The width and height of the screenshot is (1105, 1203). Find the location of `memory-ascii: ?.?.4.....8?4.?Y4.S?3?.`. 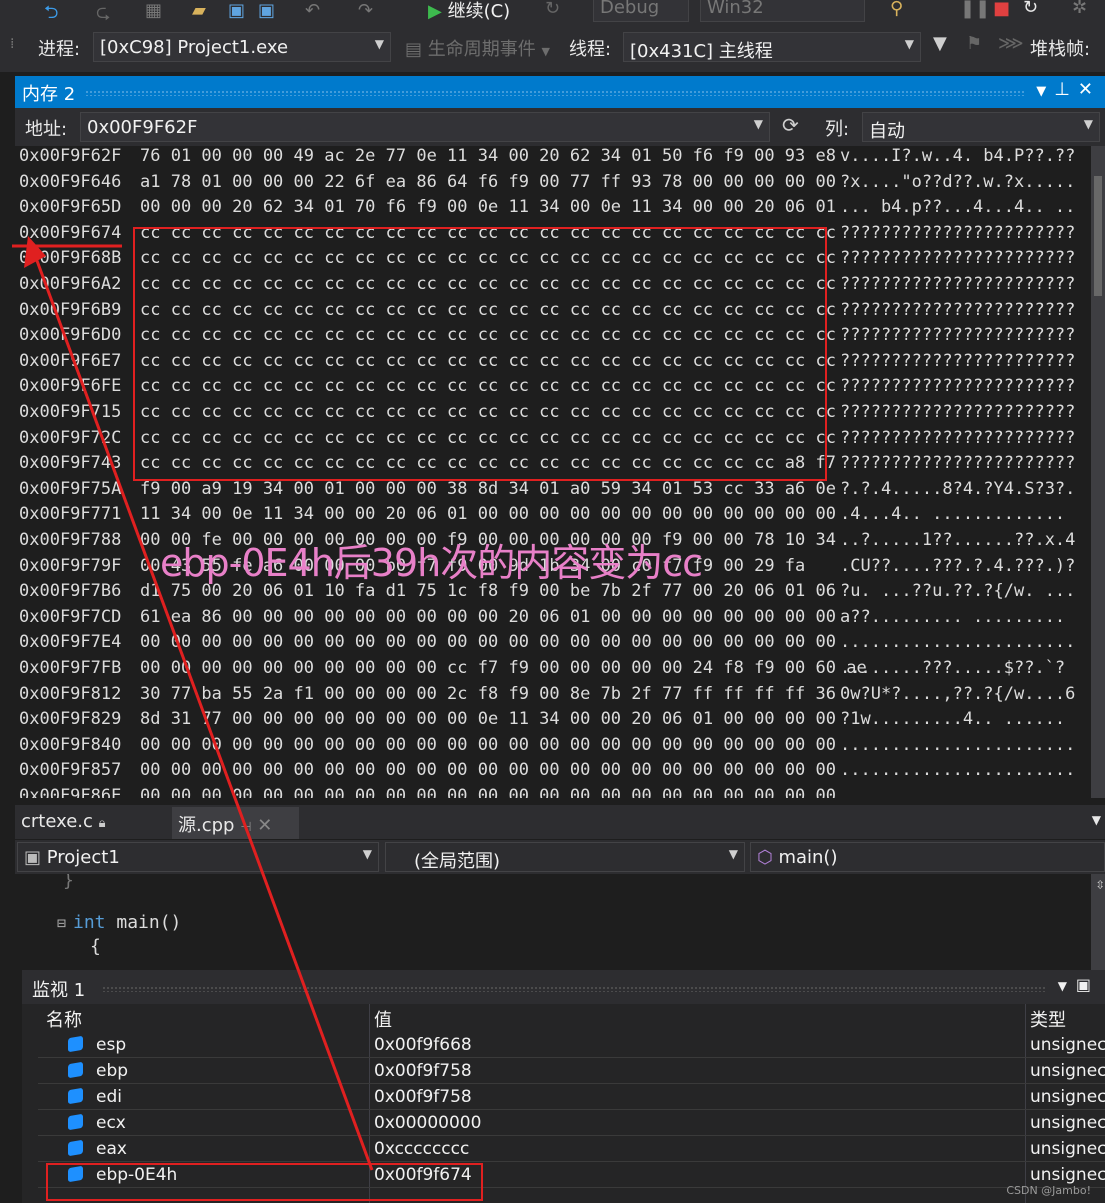

memory-ascii: ?.?.4.....8?4.?Y4.S?3?. is located at coordinates (958, 488).